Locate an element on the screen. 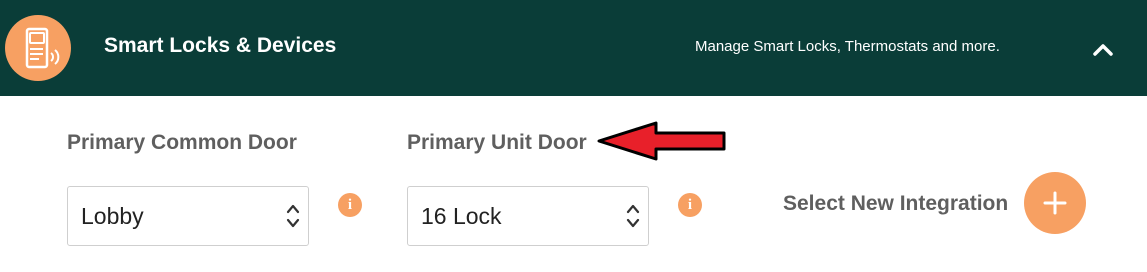 The height and width of the screenshot is (272, 1147). add-integration-button is located at coordinates (1055, 203).